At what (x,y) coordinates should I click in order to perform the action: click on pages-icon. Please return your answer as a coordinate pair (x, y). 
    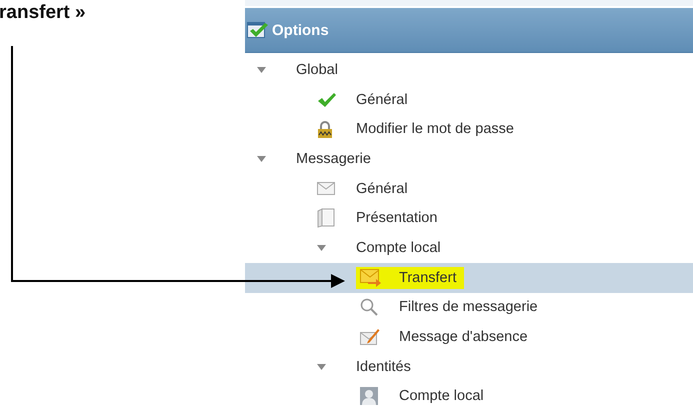
    Looking at the image, I should click on (326, 218).